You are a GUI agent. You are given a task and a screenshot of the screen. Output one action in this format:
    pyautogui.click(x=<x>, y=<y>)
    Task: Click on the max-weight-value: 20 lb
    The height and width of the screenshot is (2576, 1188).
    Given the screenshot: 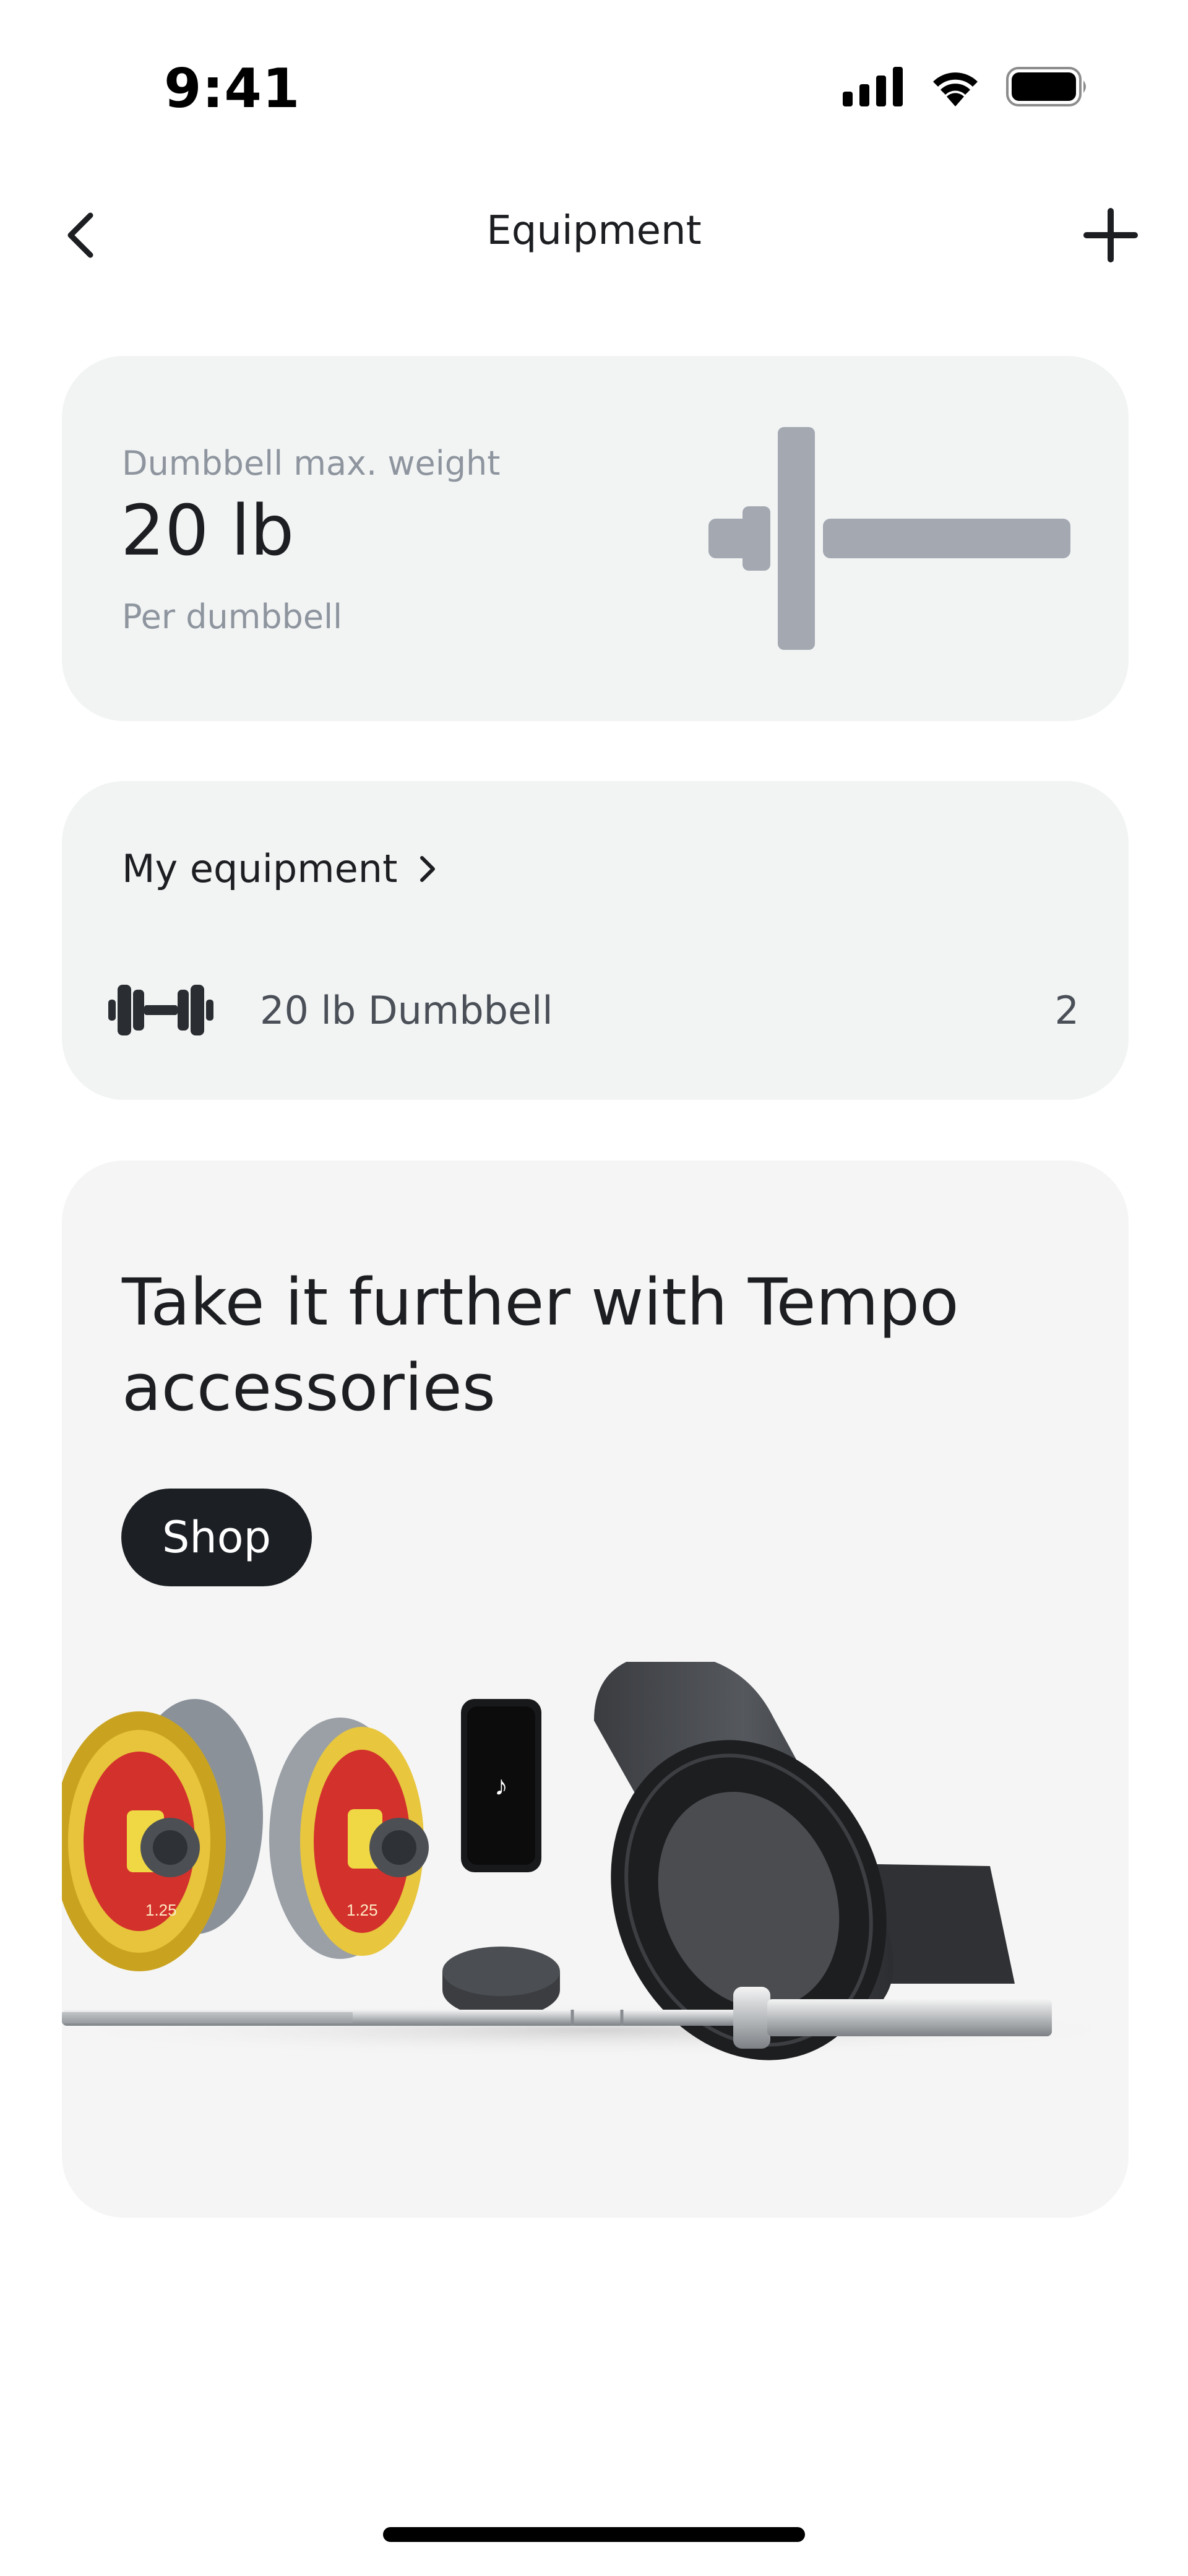 What is the action you would take?
    pyautogui.click(x=208, y=531)
    